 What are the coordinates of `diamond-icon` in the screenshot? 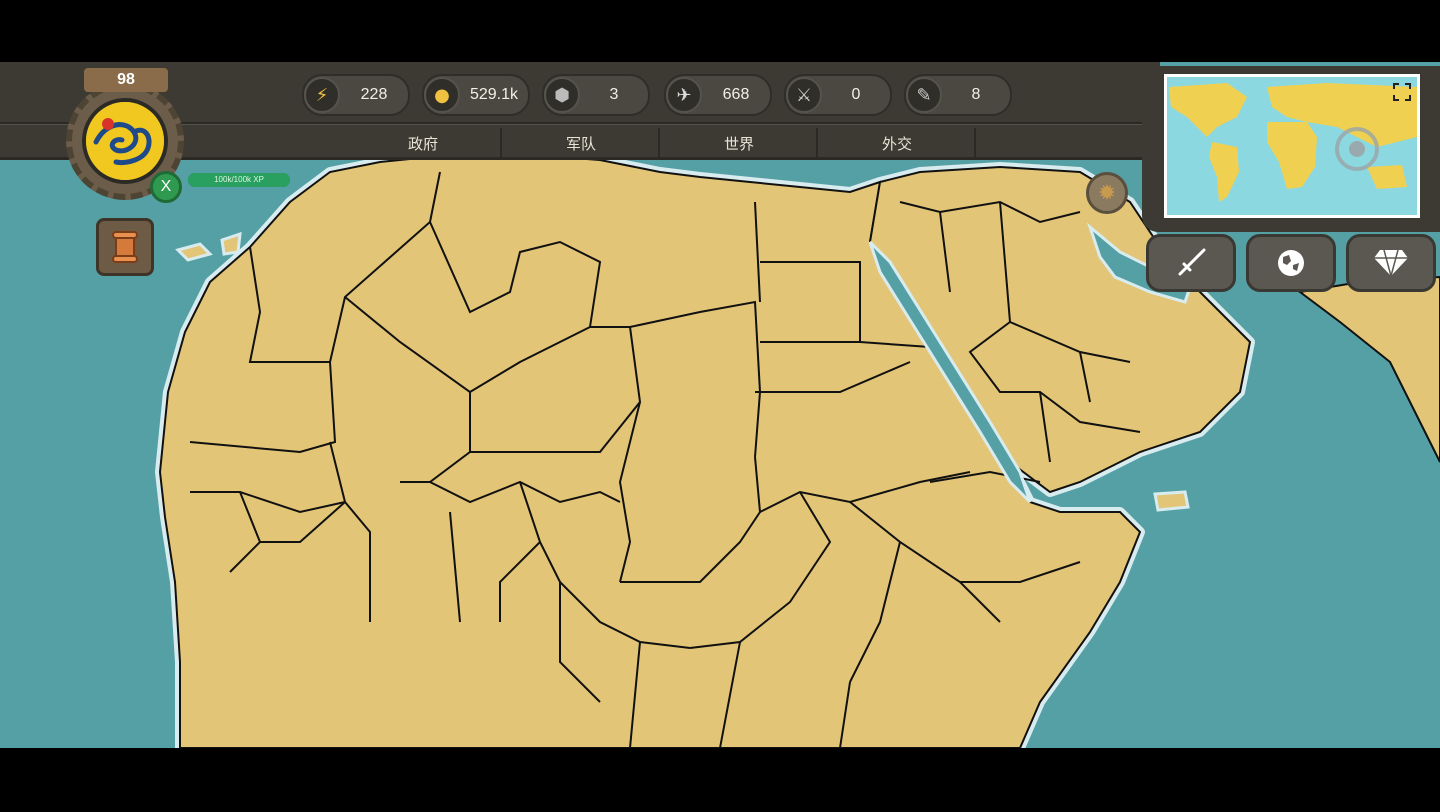 It's located at (1391, 263).